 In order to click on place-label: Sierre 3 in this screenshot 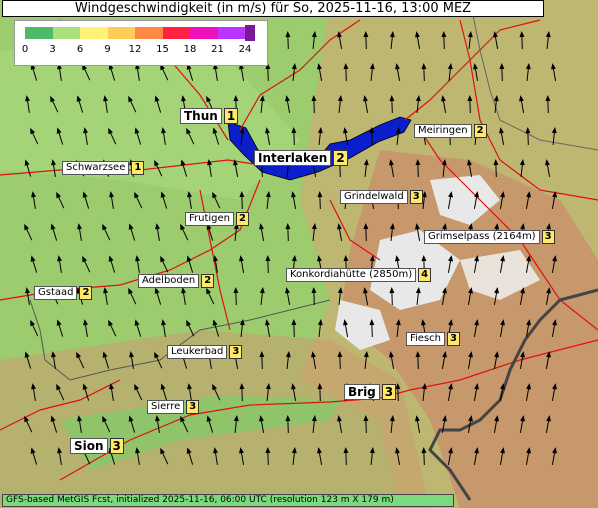, I will do `click(173, 407)`.